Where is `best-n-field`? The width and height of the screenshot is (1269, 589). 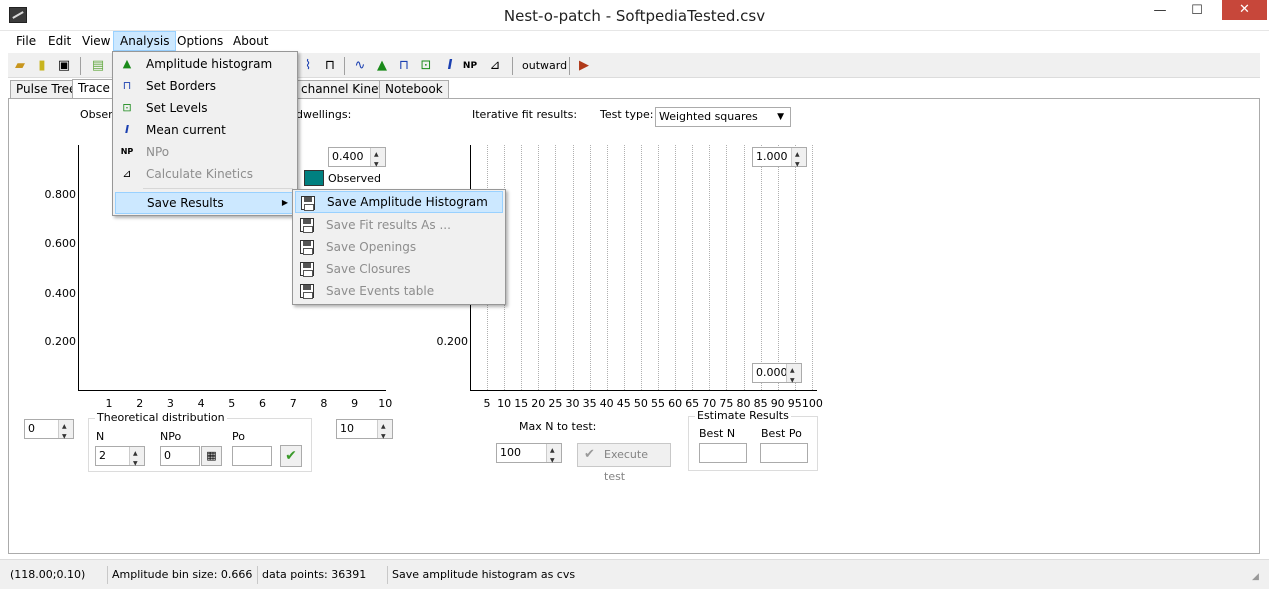 best-n-field is located at coordinates (723, 453).